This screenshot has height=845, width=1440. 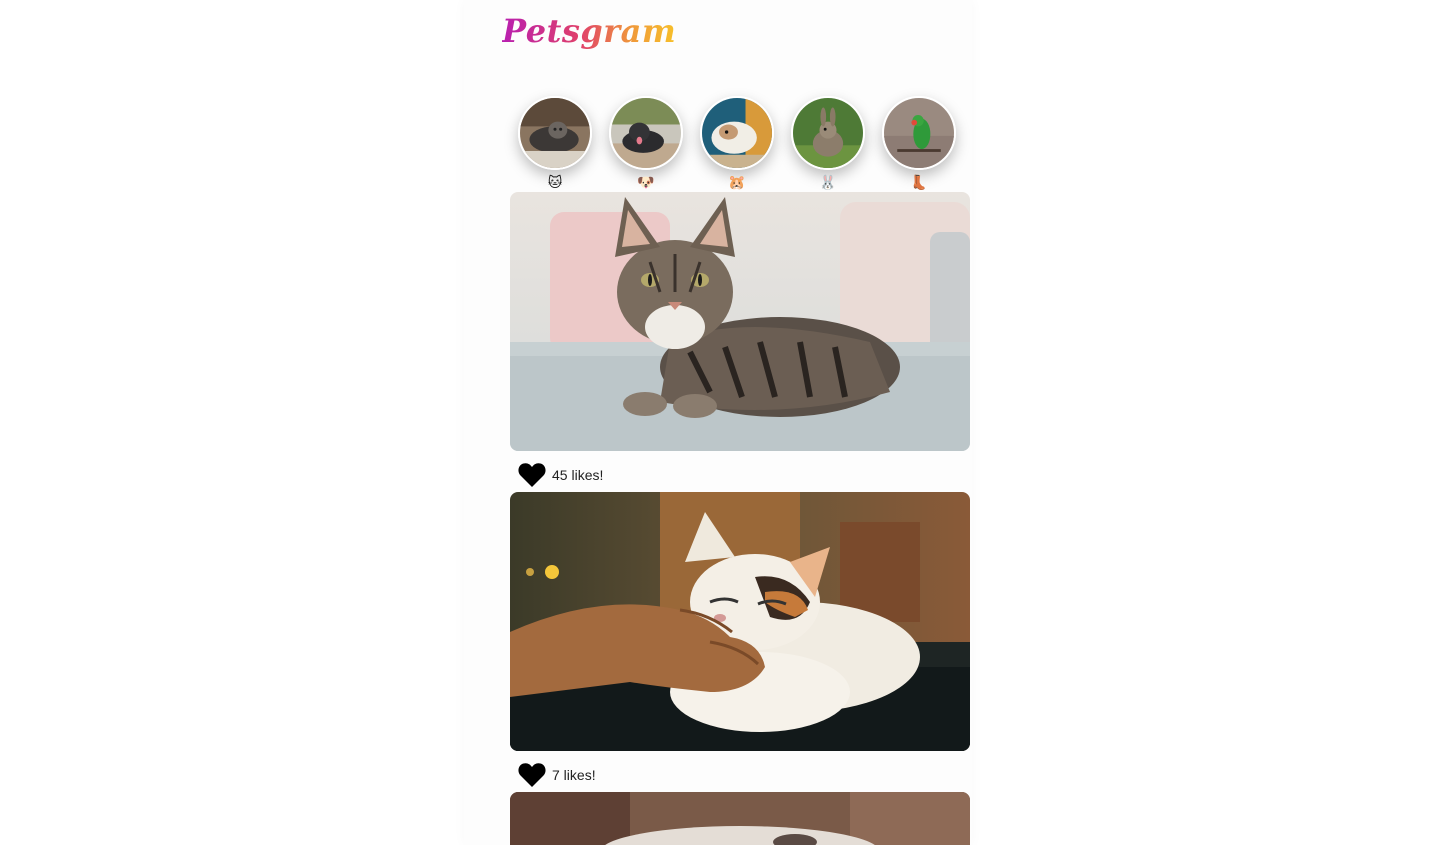 I want to click on story-hamster: 🐹, so click(x=737, y=144).